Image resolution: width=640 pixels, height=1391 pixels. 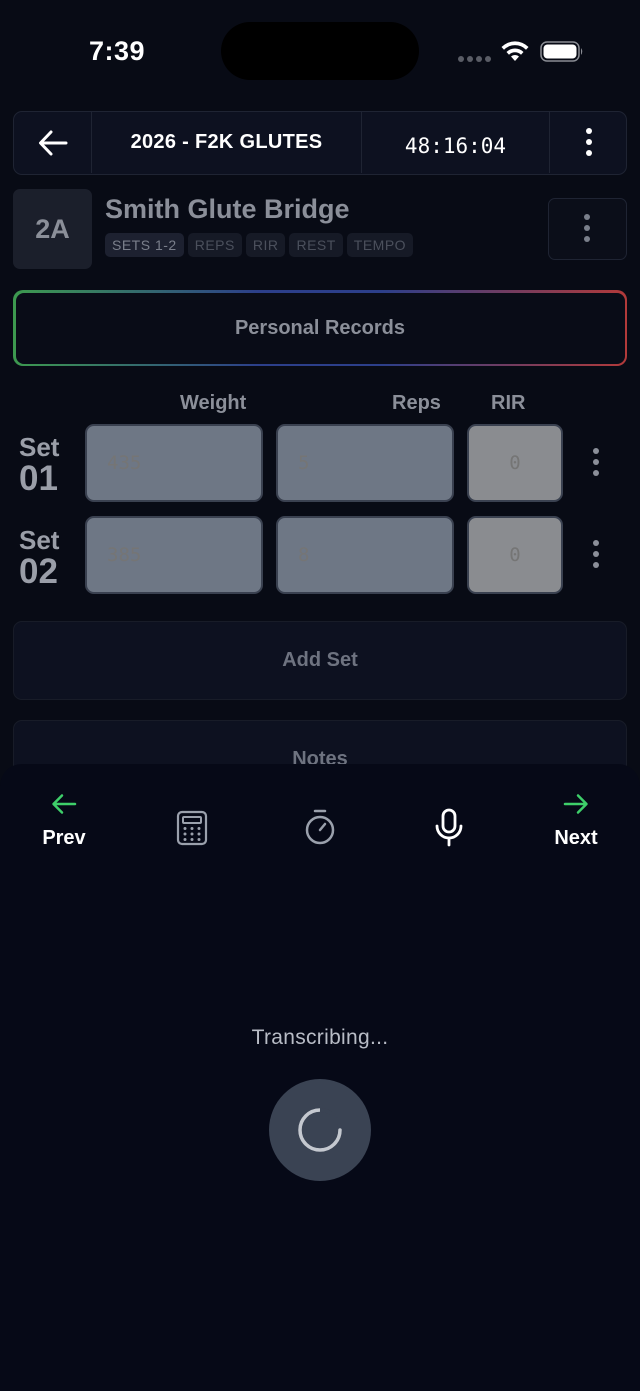 I want to click on prev-label: Prev, so click(x=64, y=838).